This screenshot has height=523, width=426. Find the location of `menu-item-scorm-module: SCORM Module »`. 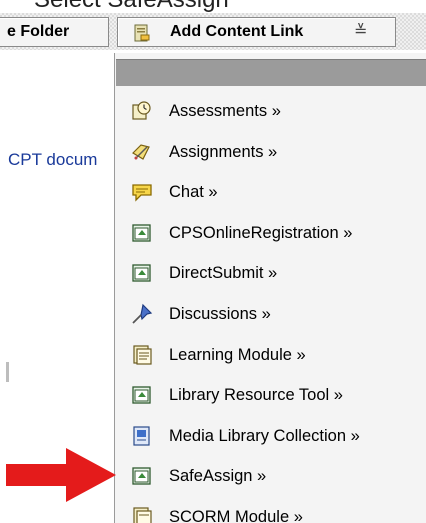

menu-item-scorm-module: SCORM Module » is located at coordinates (270, 509).